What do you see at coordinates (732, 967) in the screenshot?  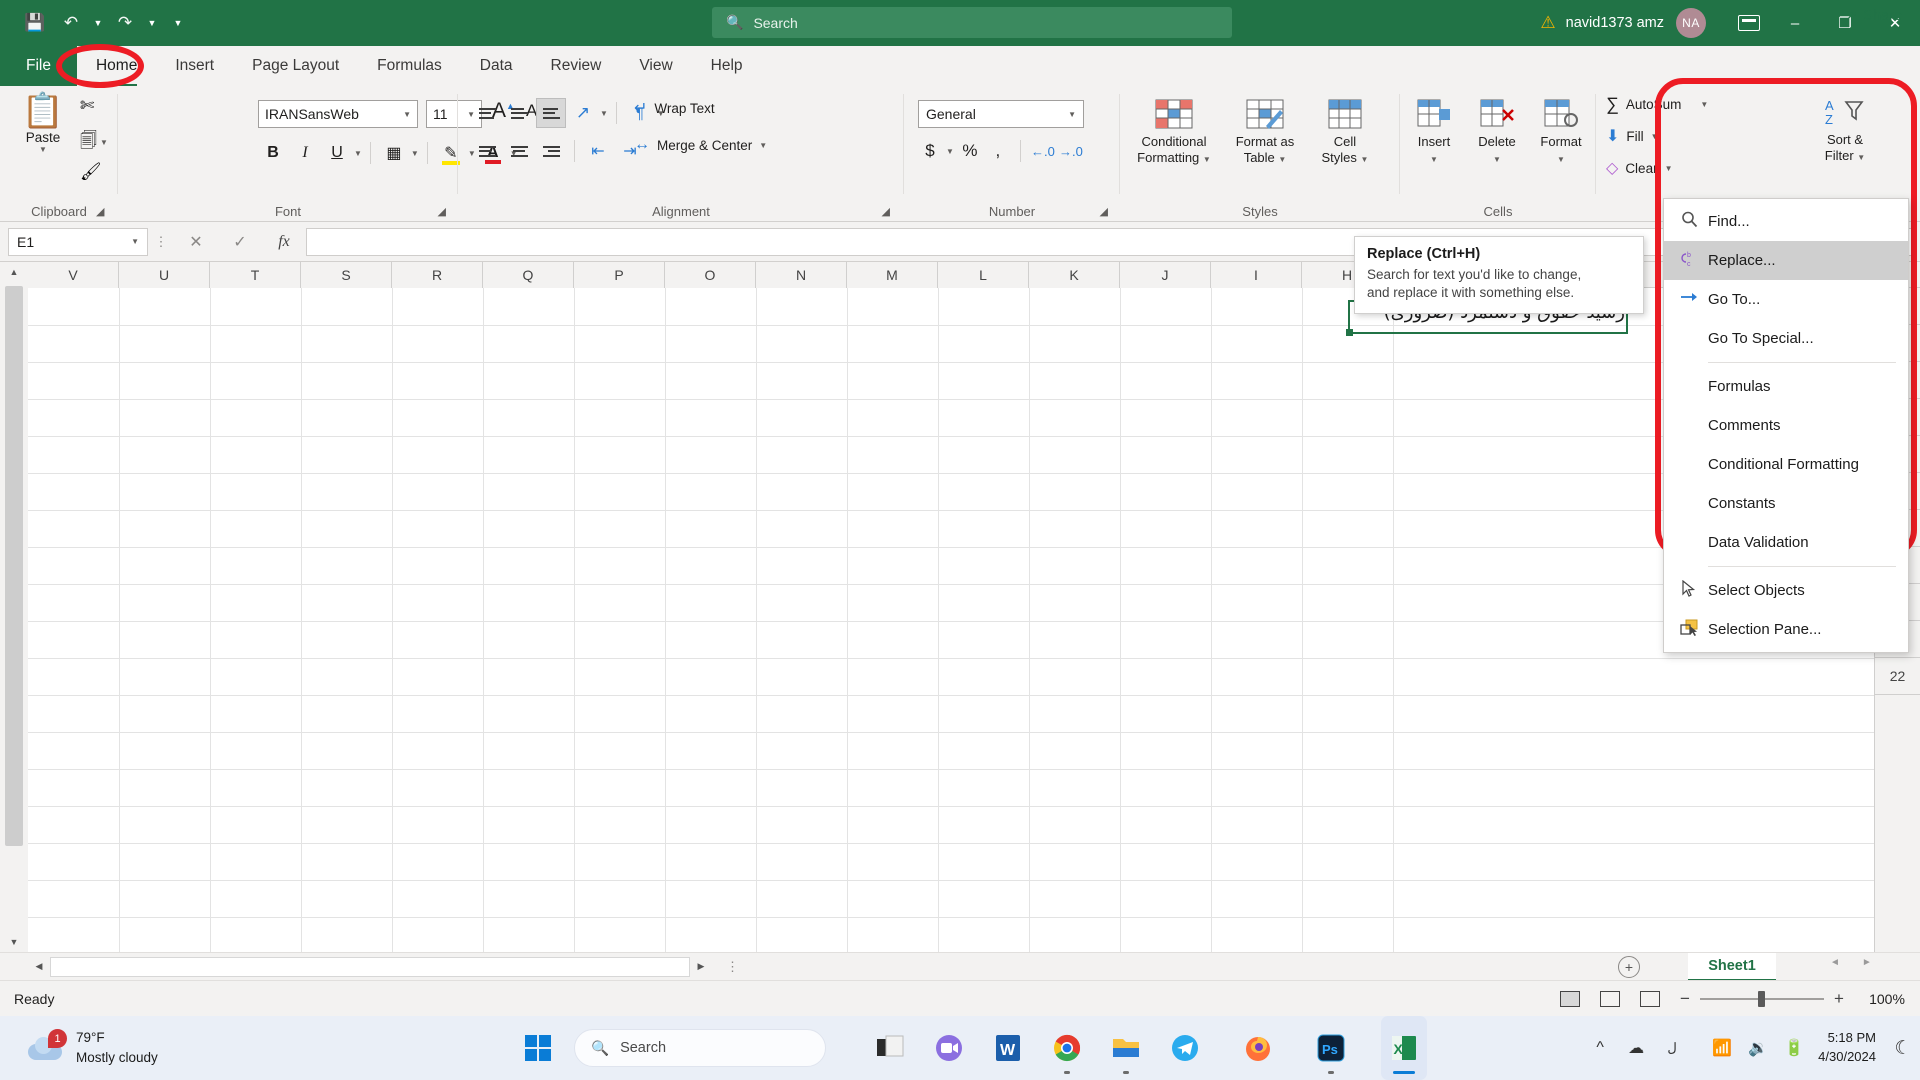 I see `hscroll-resize-handle: ⋮` at bounding box center [732, 967].